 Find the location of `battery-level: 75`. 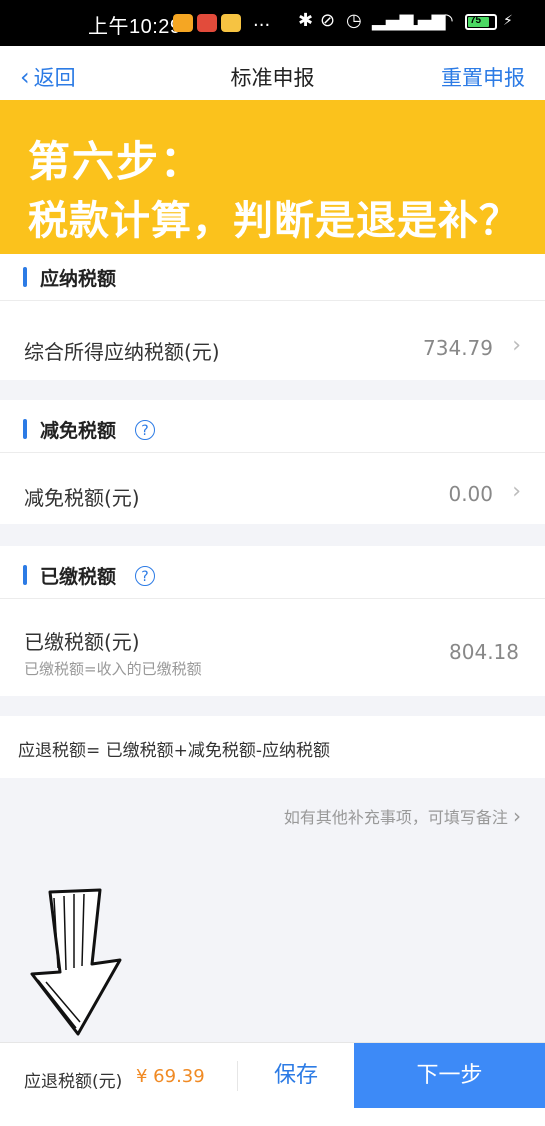

battery-level: 75 is located at coordinates (476, 20).